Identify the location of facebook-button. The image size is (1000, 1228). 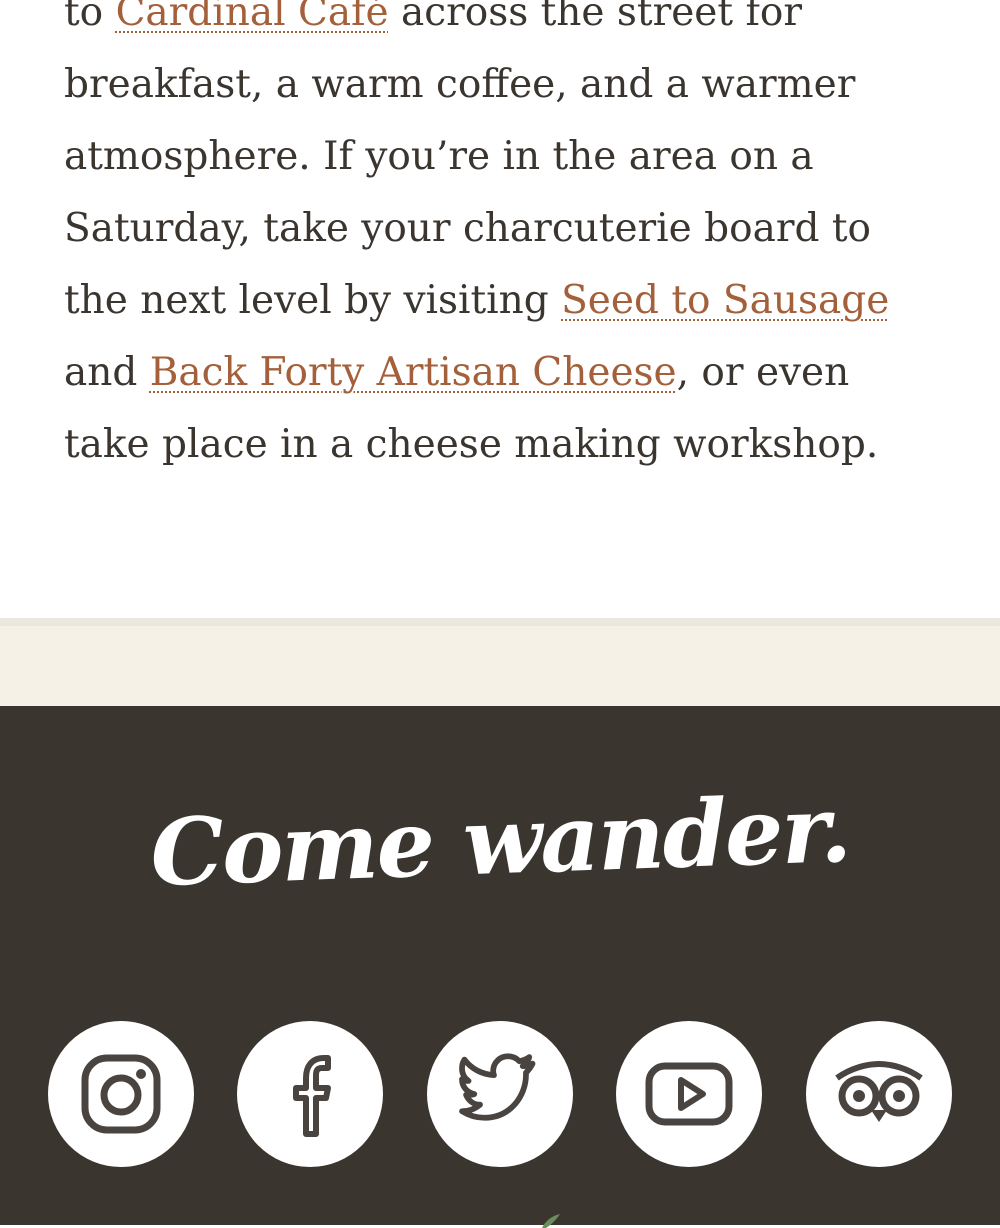
(310, 1094).